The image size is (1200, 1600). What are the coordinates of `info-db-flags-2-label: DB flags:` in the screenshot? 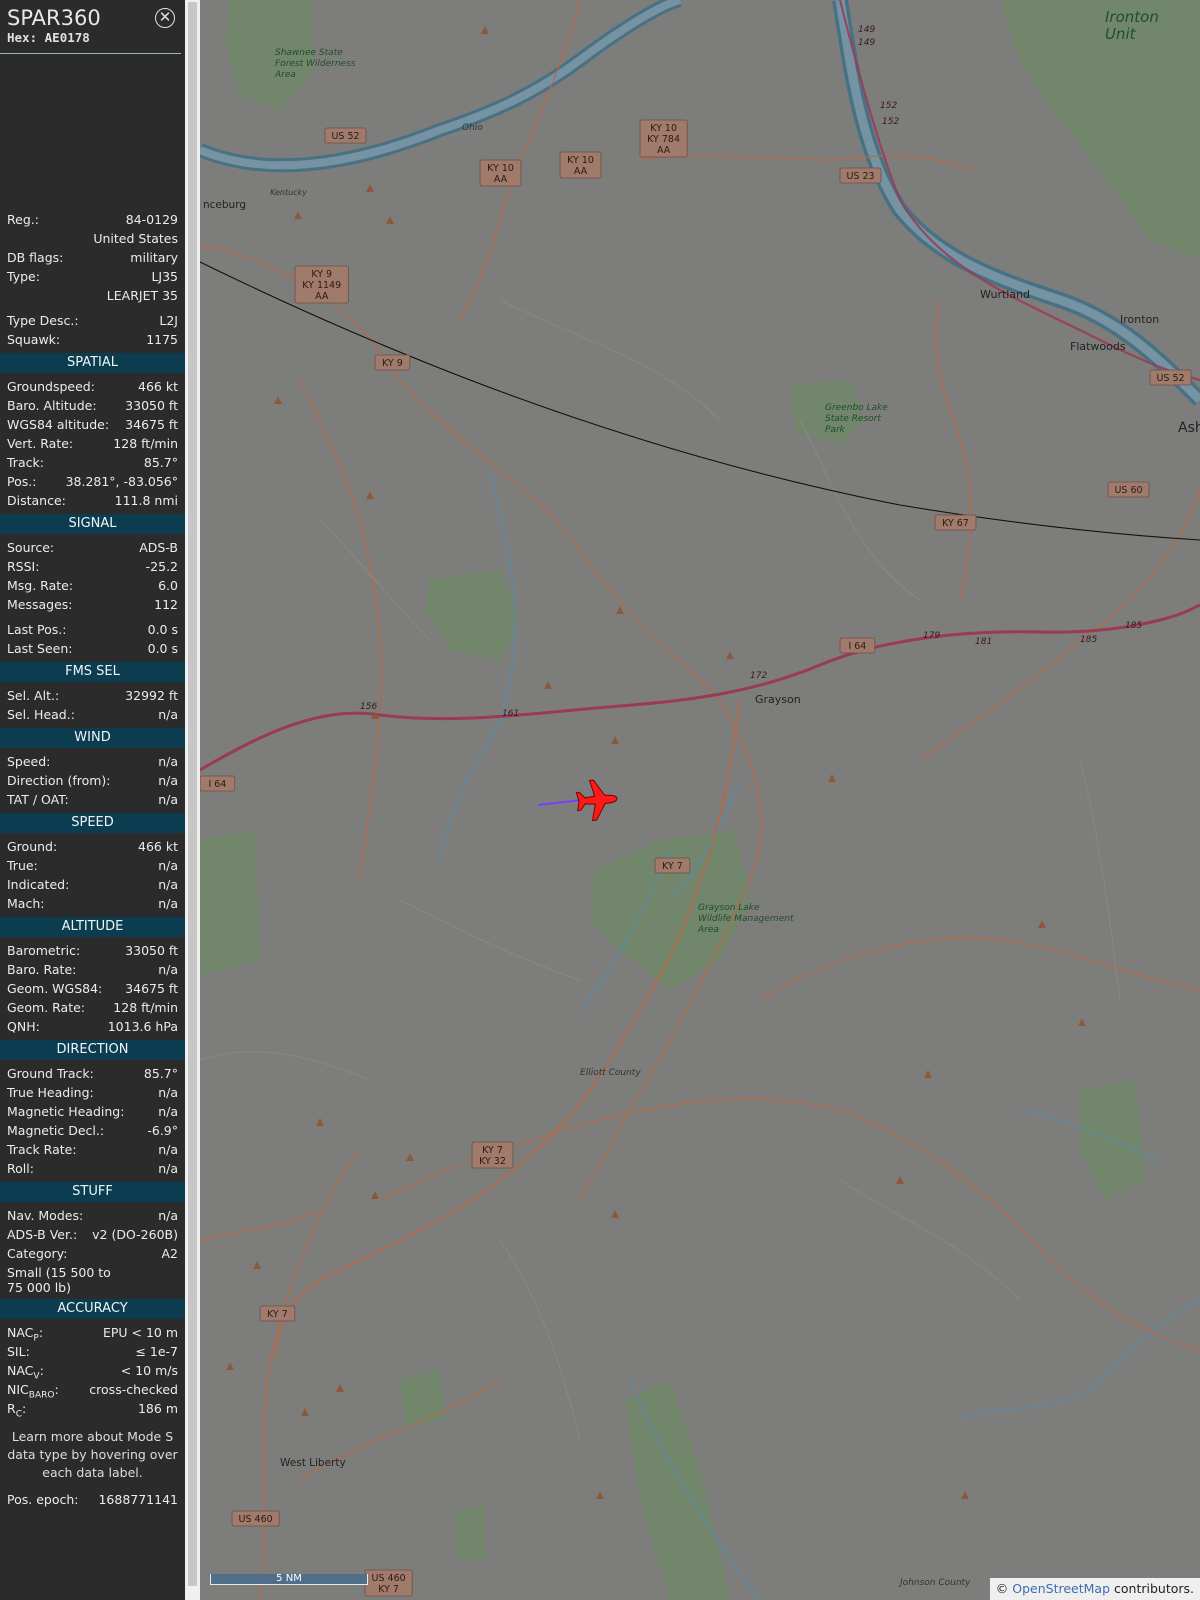 It's located at (35, 257).